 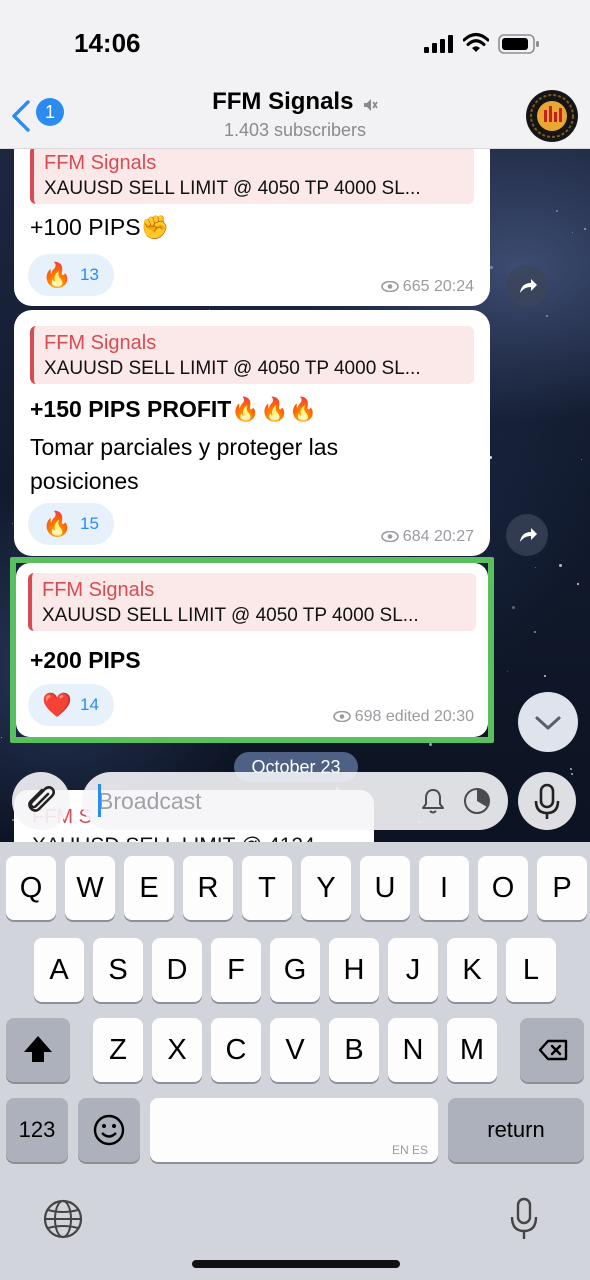 What do you see at coordinates (476, 42) in the screenshot?
I see `wifi-icon` at bounding box center [476, 42].